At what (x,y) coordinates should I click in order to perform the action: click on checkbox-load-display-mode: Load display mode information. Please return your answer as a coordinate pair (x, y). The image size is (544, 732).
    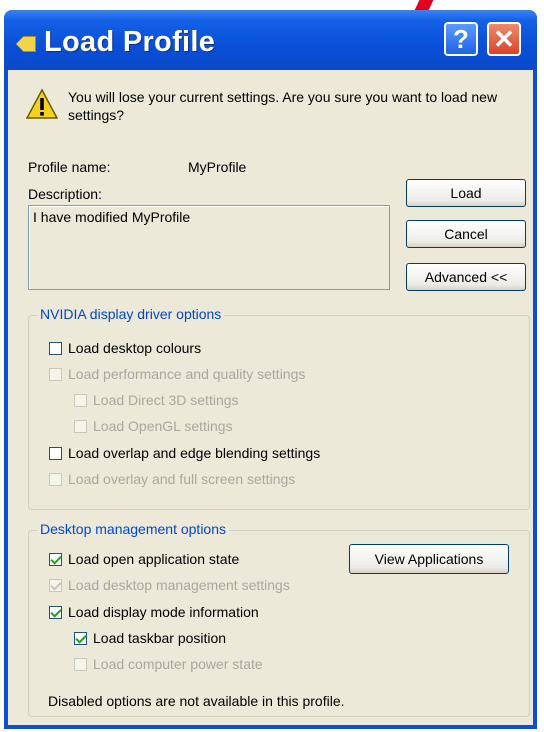
    Looking at the image, I should click on (154, 612).